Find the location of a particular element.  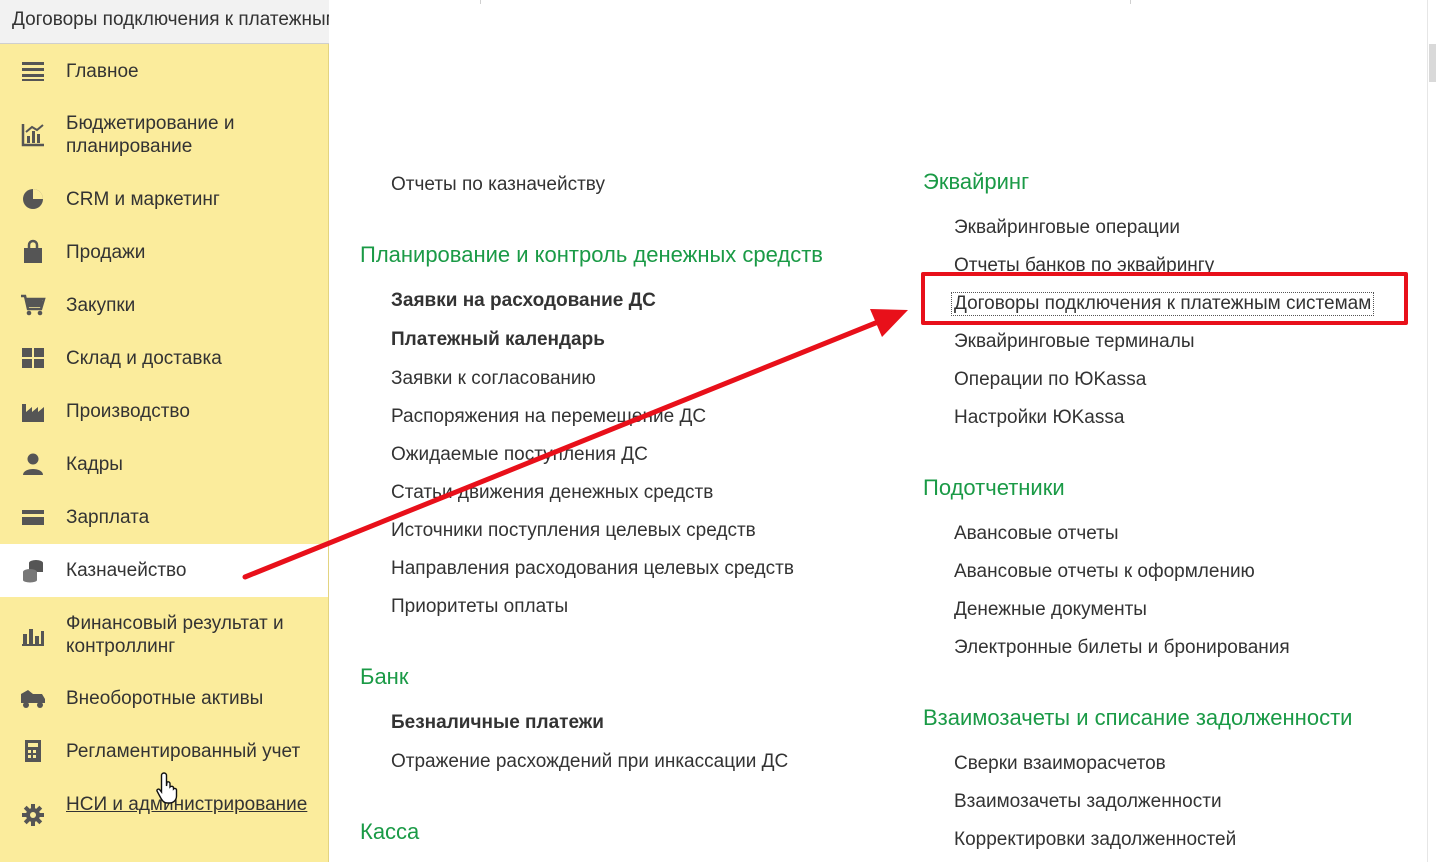

cart-icon is located at coordinates (33, 305).